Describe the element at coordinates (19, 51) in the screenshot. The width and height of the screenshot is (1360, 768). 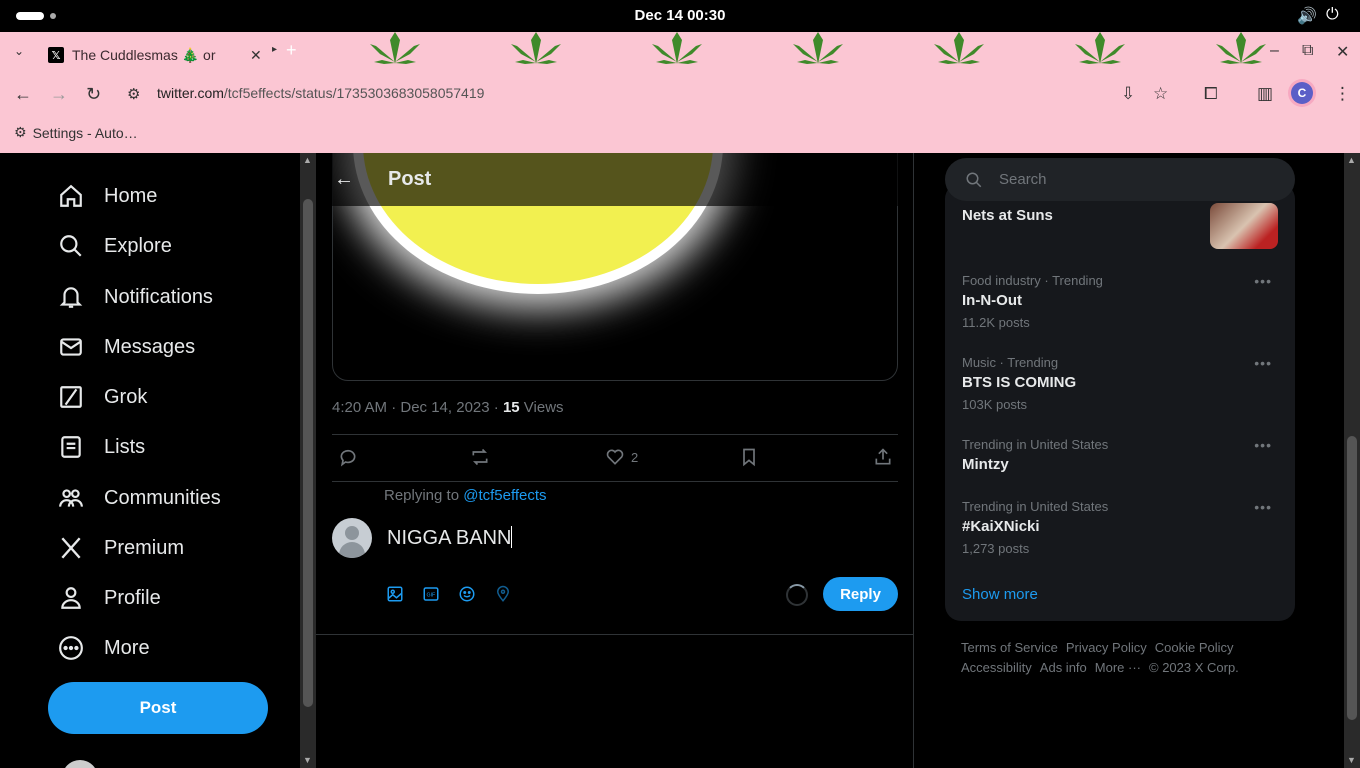
I see `tab-search-chevron-icon: ⌄` at that location.